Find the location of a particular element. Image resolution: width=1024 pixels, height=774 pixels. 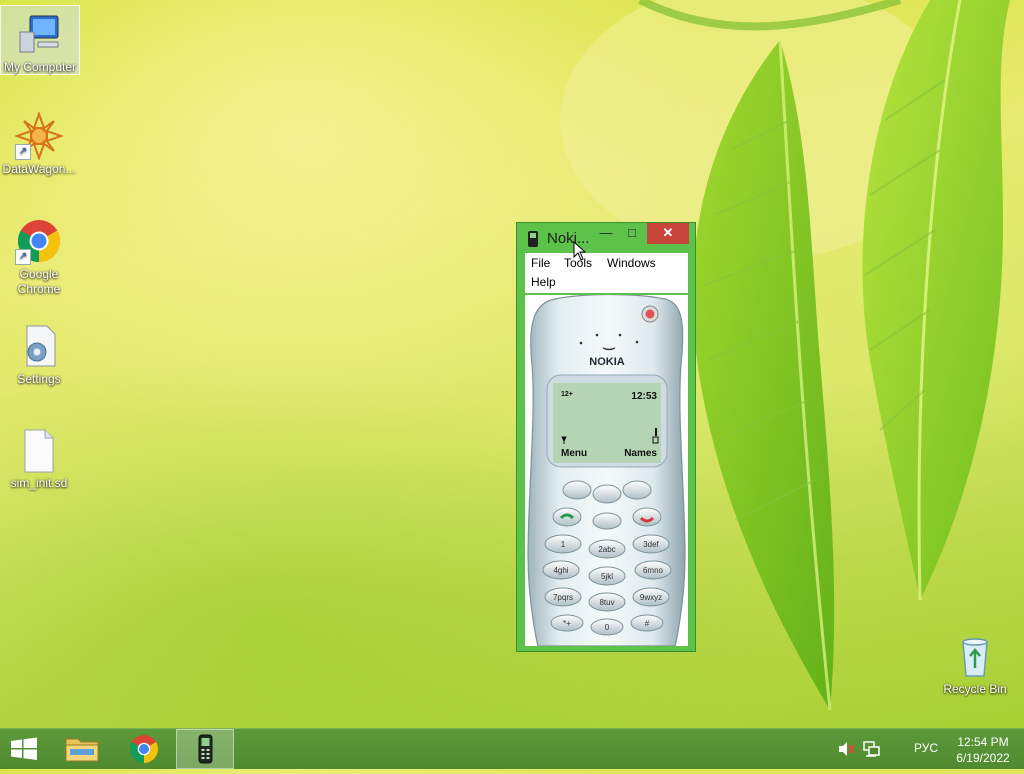

taskbar-google-chrome is located at coordinates (144, 749).